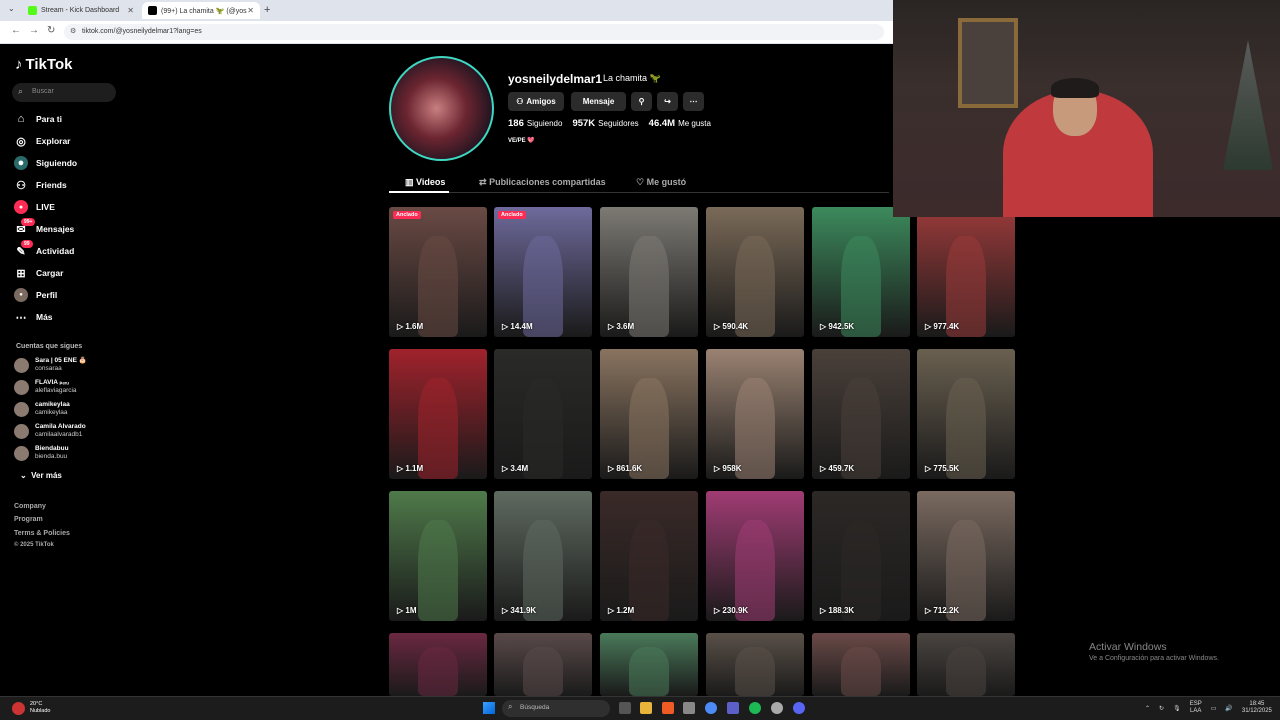 The height and width of the screenshot is (720, 1280). I want to click on nav-friends: ⚇ Friends, so click(40, 185).